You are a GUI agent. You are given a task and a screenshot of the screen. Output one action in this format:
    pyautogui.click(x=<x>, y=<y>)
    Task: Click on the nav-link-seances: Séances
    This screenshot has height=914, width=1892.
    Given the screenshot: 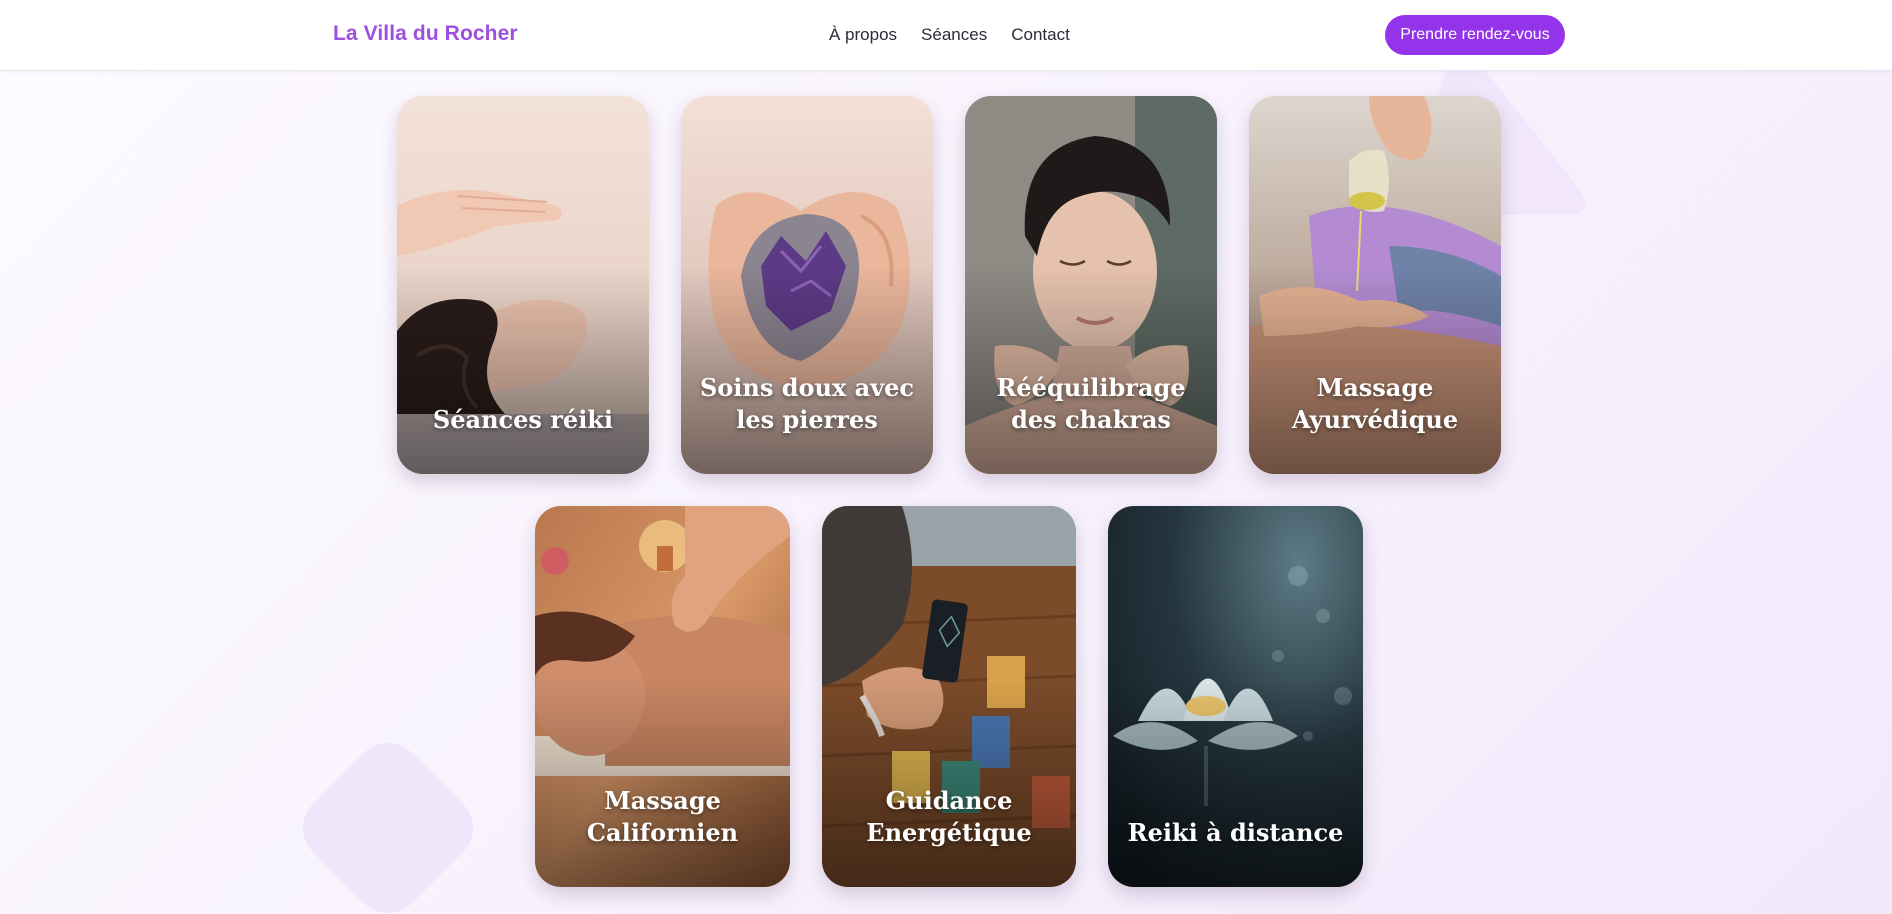 What is the action you would take?
    pyautogui.click(x=954, y=35)
    